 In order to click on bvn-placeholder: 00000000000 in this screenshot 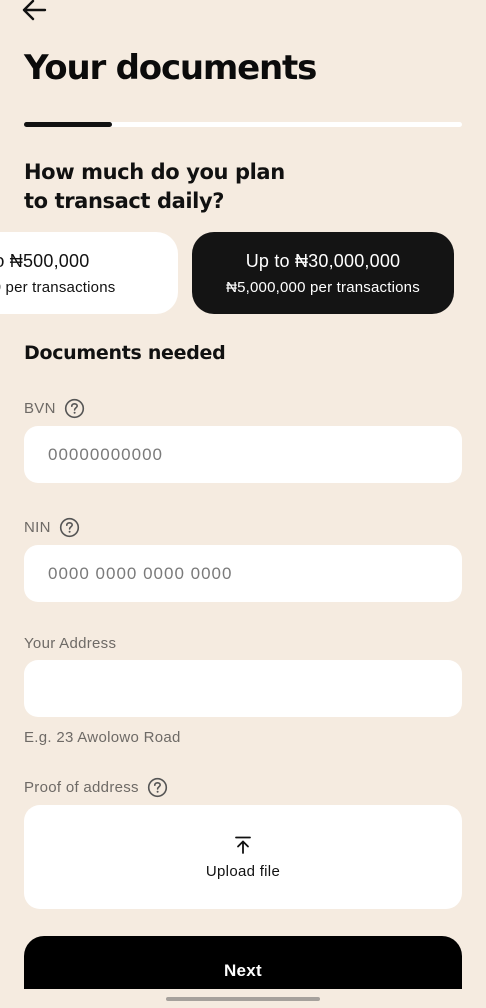, I will do `click(106, 454)`.